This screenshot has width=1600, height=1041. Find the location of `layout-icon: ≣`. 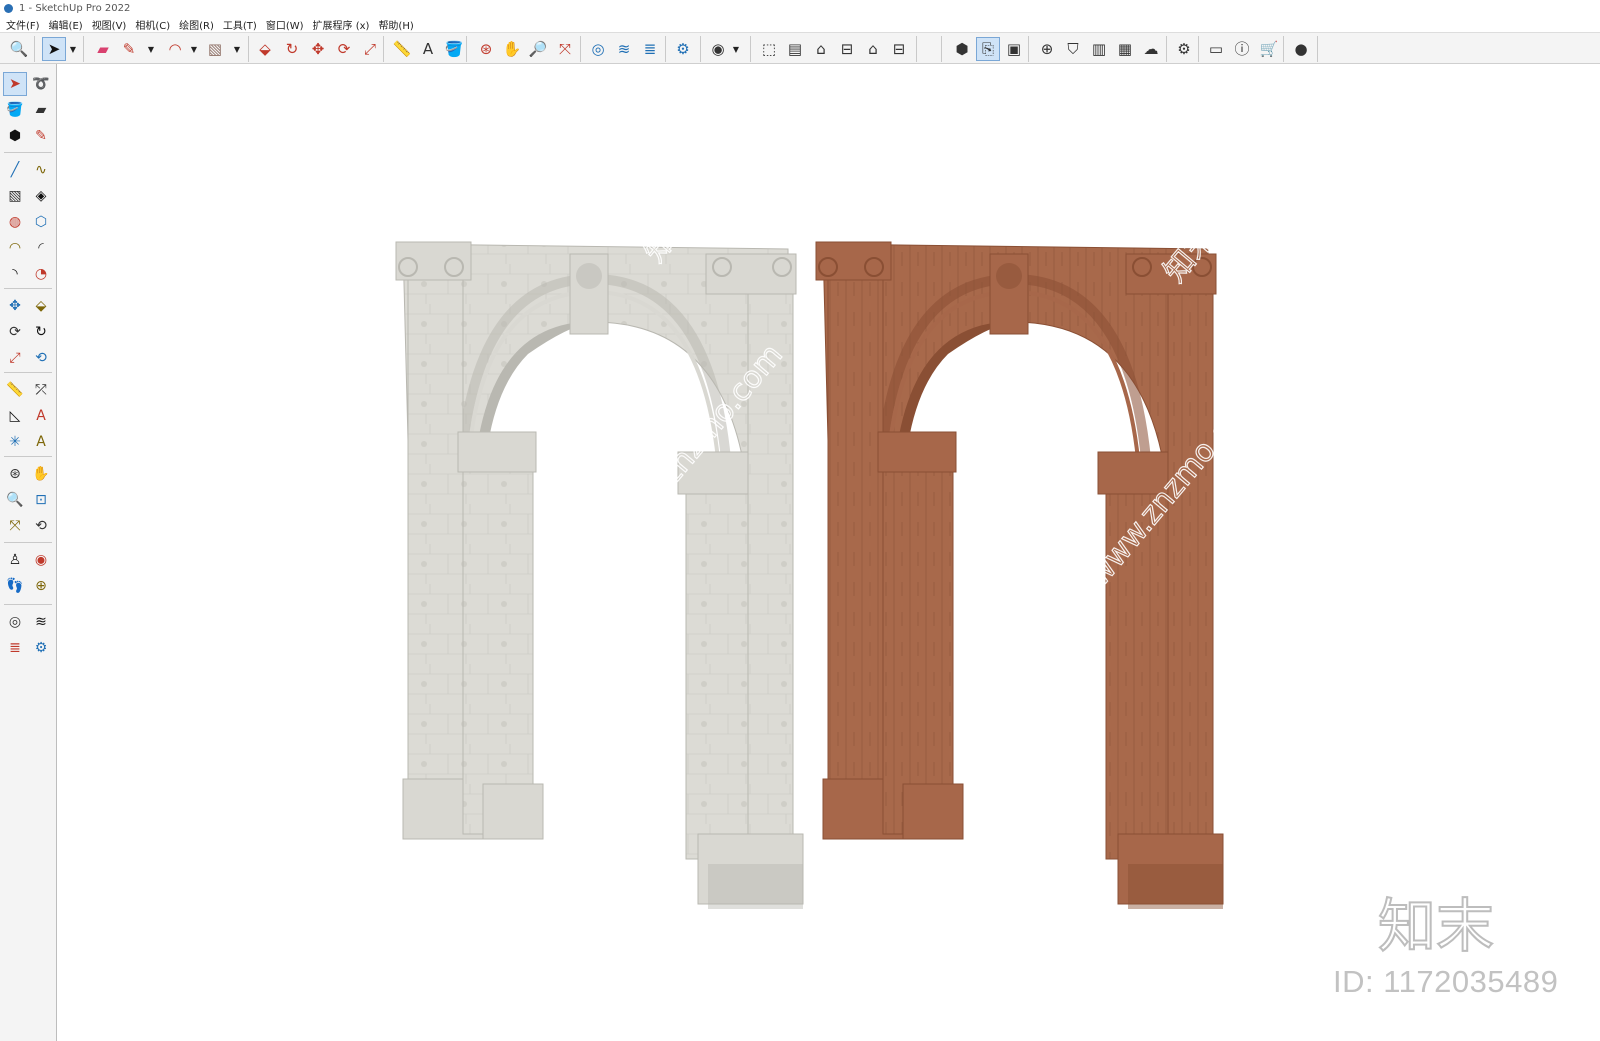

layout-icon: ≣ is located at coordinates (650, 49).